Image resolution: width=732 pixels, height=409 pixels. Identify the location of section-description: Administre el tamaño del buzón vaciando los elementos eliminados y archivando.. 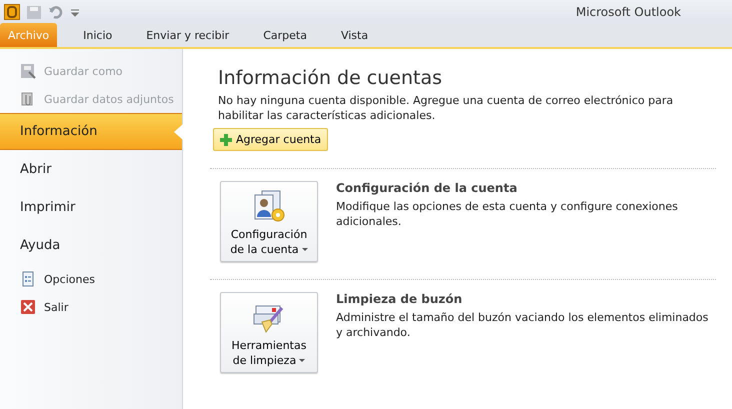
(523, 325).